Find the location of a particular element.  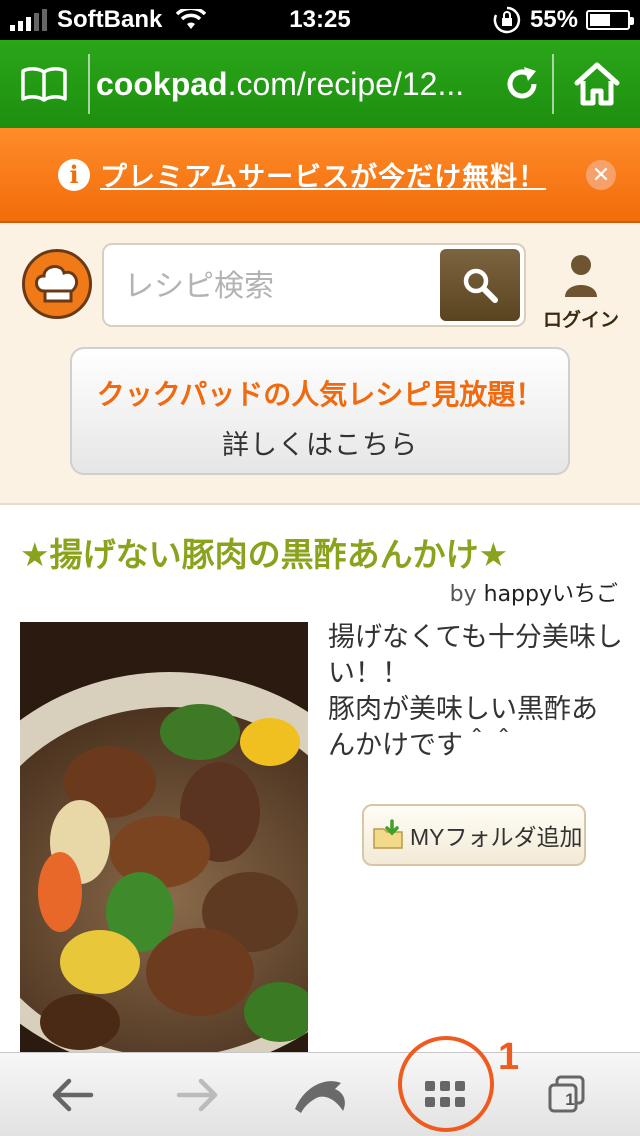

search-button is located at coordinates (480, 285).